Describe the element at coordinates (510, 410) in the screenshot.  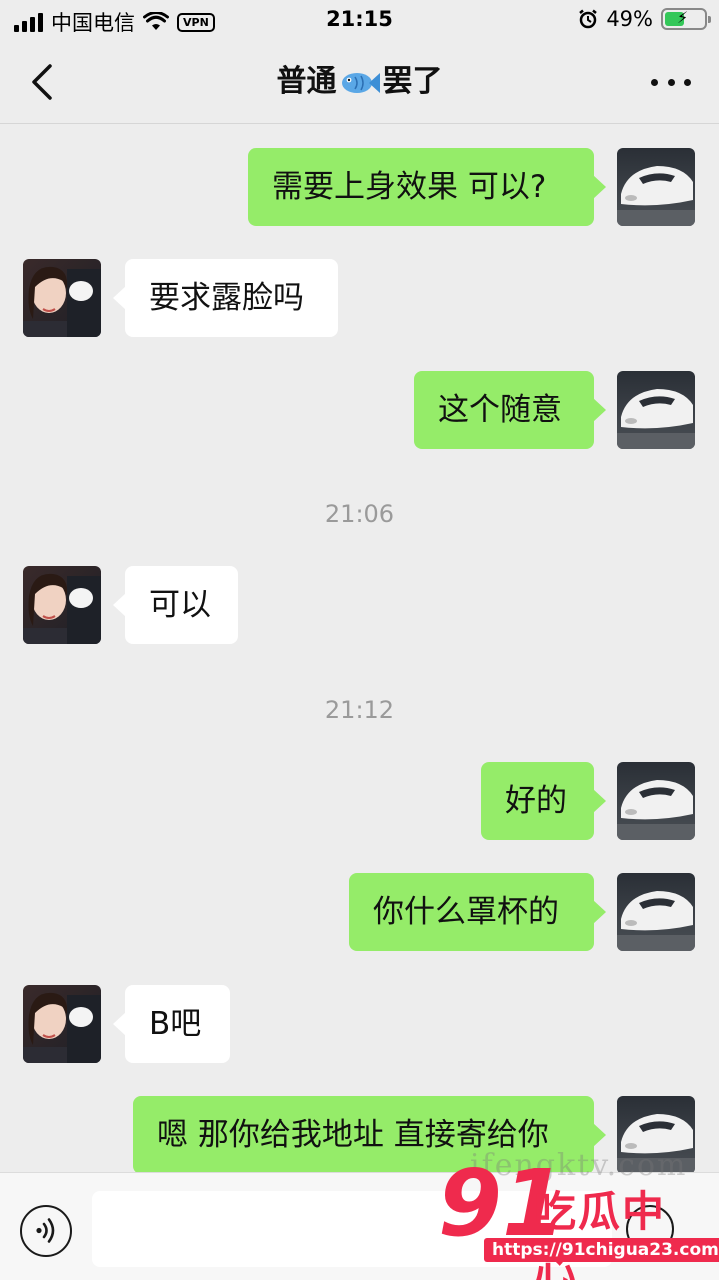
I see `message-bubble-outgoing: 这个随意` at that location.